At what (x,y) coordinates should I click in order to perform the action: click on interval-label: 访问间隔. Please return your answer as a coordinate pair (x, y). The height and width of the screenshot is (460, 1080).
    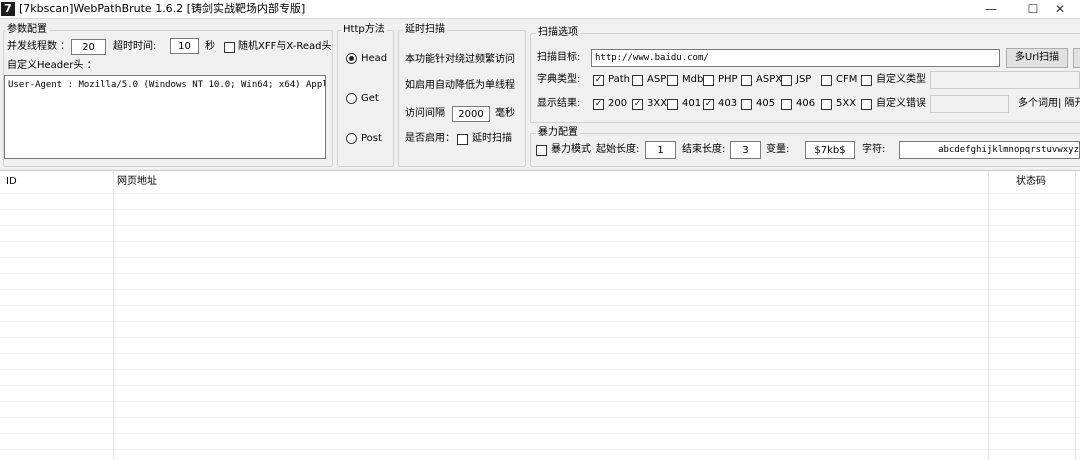
    Looking at the image, I should click on (425, 113).